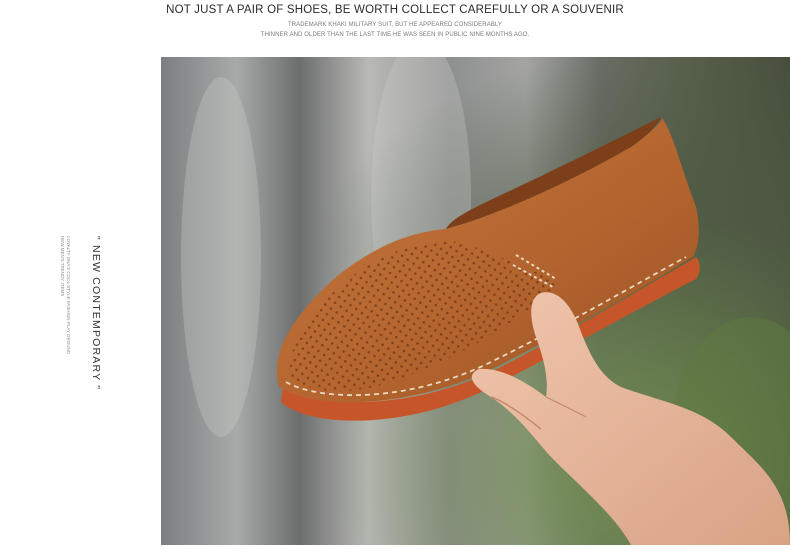 Image resolution: width=790 pixels, height=549 pixels. Describe the element at coordinates (62, 266) in the screenshot. I see `side-small-text-2: NEW MEN'S TRENDY ITEMS` at that location.